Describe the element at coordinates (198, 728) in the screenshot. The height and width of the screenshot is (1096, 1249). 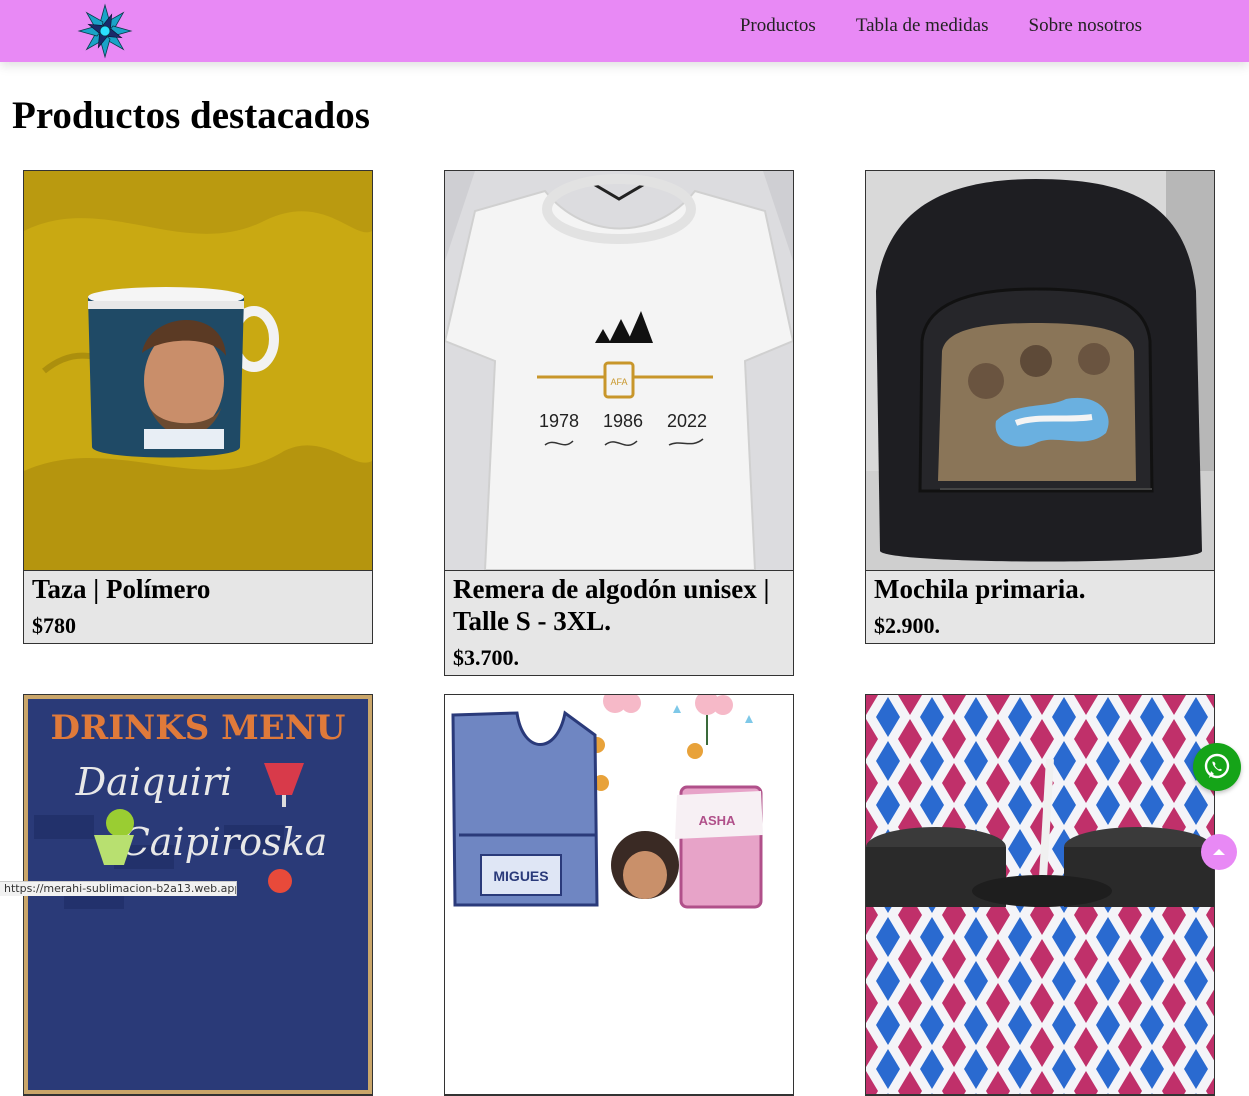
I see `drinks-menu-heading: DRINKS MENU` at that location.